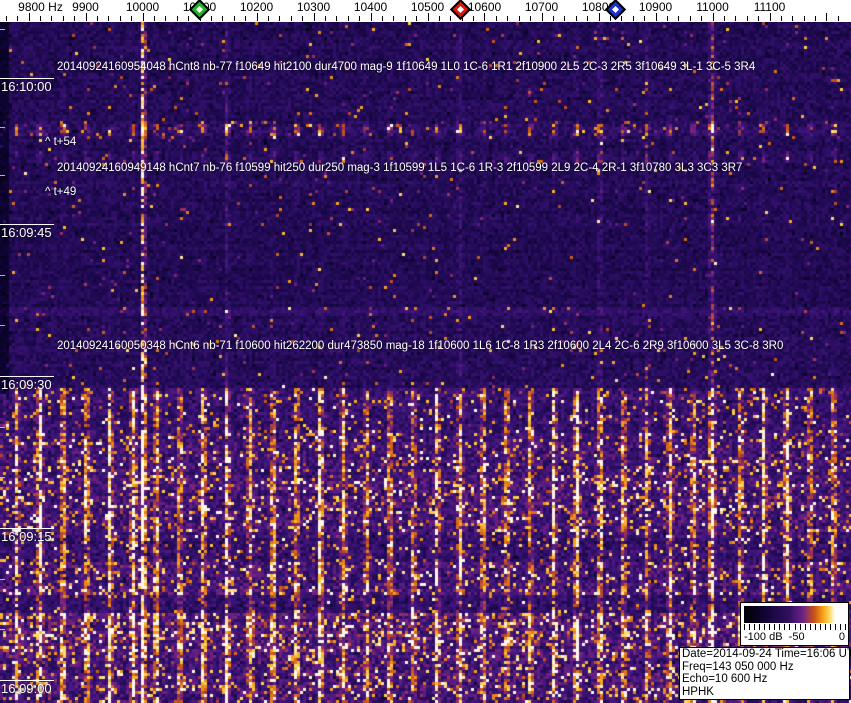 This screenshot has width=851, height=703. What do you see at coordinates (763, 637) in the screenshot?
I see `db-label-min: -100 dB` at bounding box center [763, 637].